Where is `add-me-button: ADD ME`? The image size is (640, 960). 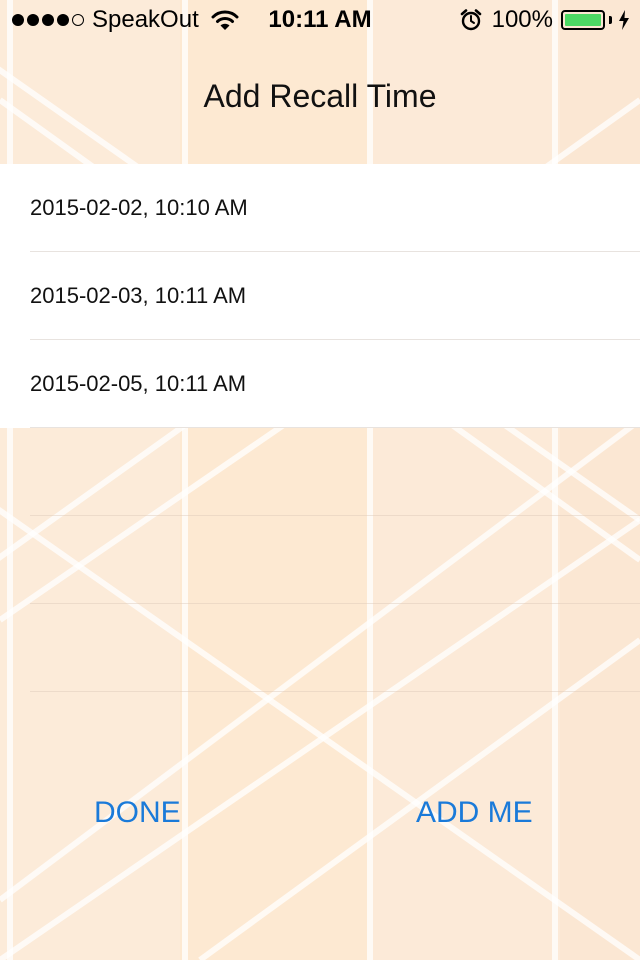
add-me-button: ADD ME is located at coordinates (474, 813).